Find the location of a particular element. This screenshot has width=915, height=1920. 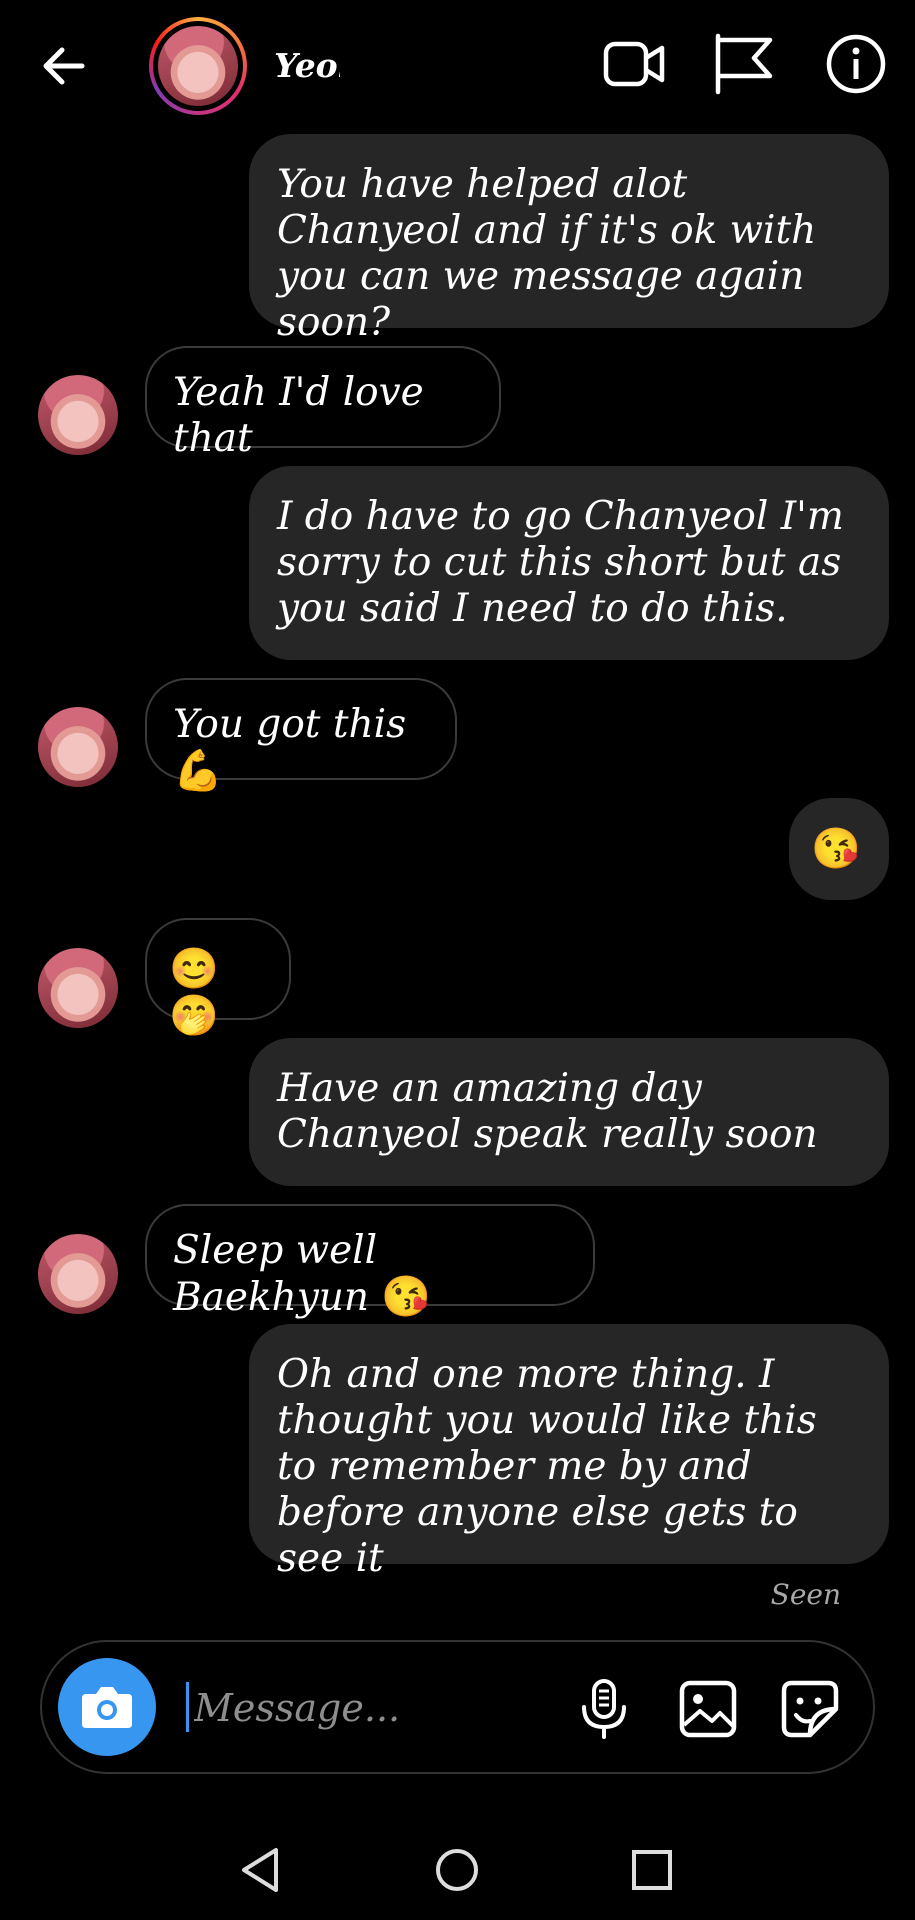

sticker-icon is located at coordinates (810, 1709).